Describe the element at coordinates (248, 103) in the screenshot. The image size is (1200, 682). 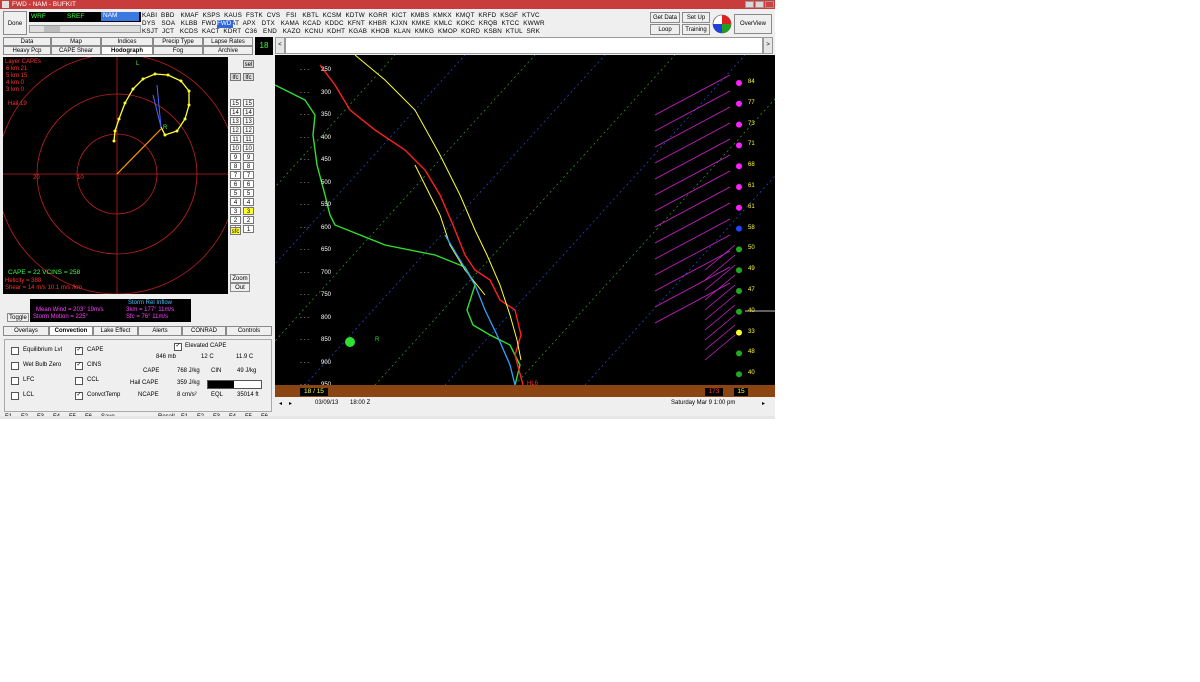
I see `level-right-15: 15` at that location.